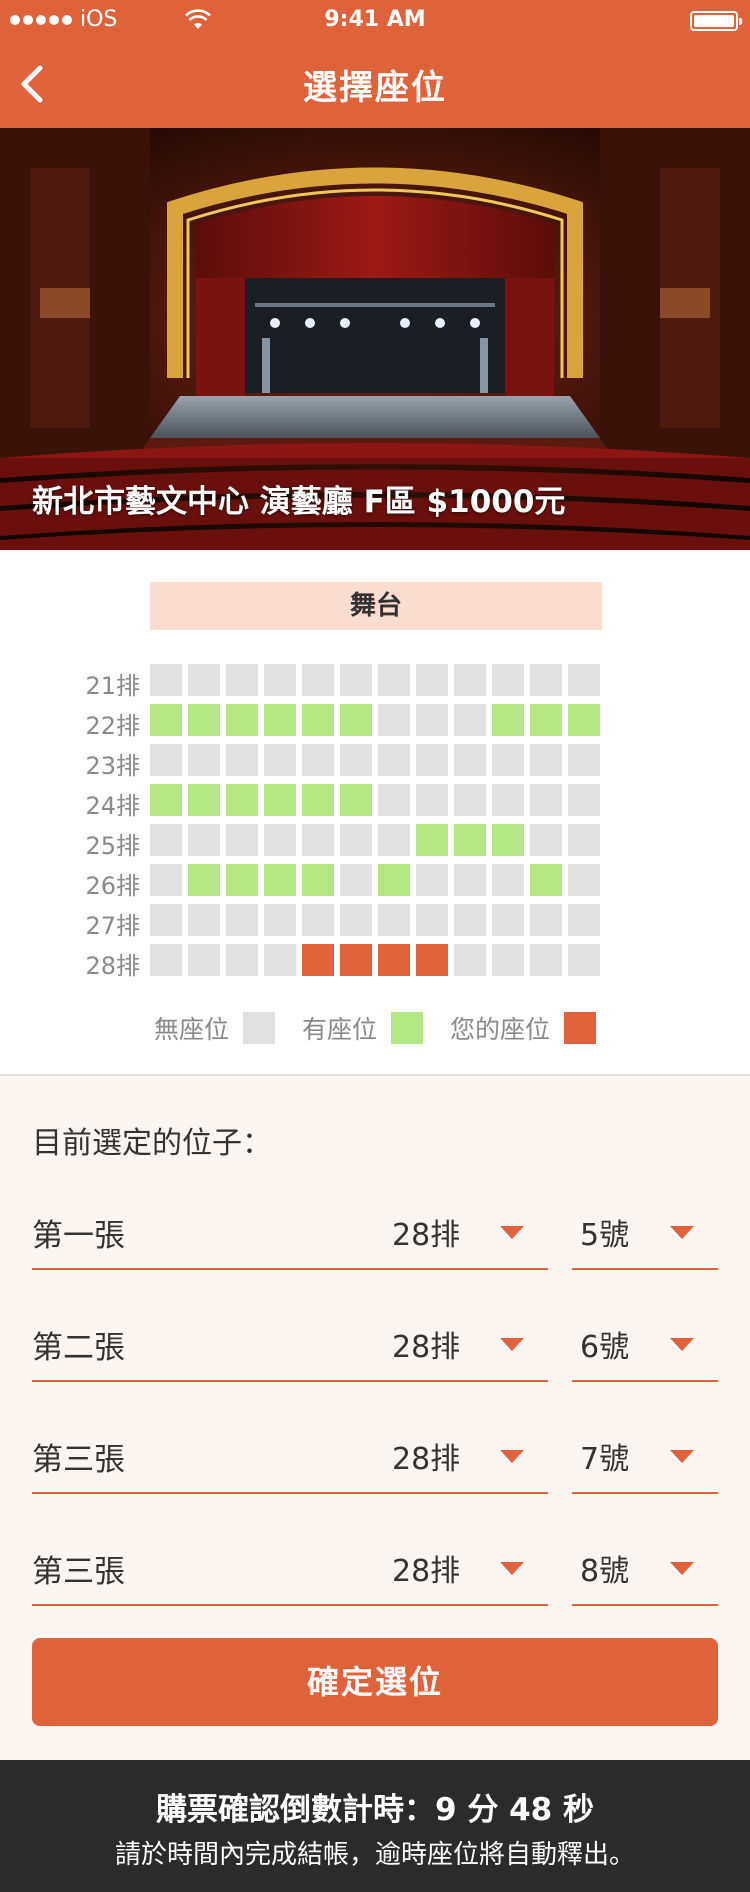  I want to click on ticket-label: 第二張, so click(78, 1348).